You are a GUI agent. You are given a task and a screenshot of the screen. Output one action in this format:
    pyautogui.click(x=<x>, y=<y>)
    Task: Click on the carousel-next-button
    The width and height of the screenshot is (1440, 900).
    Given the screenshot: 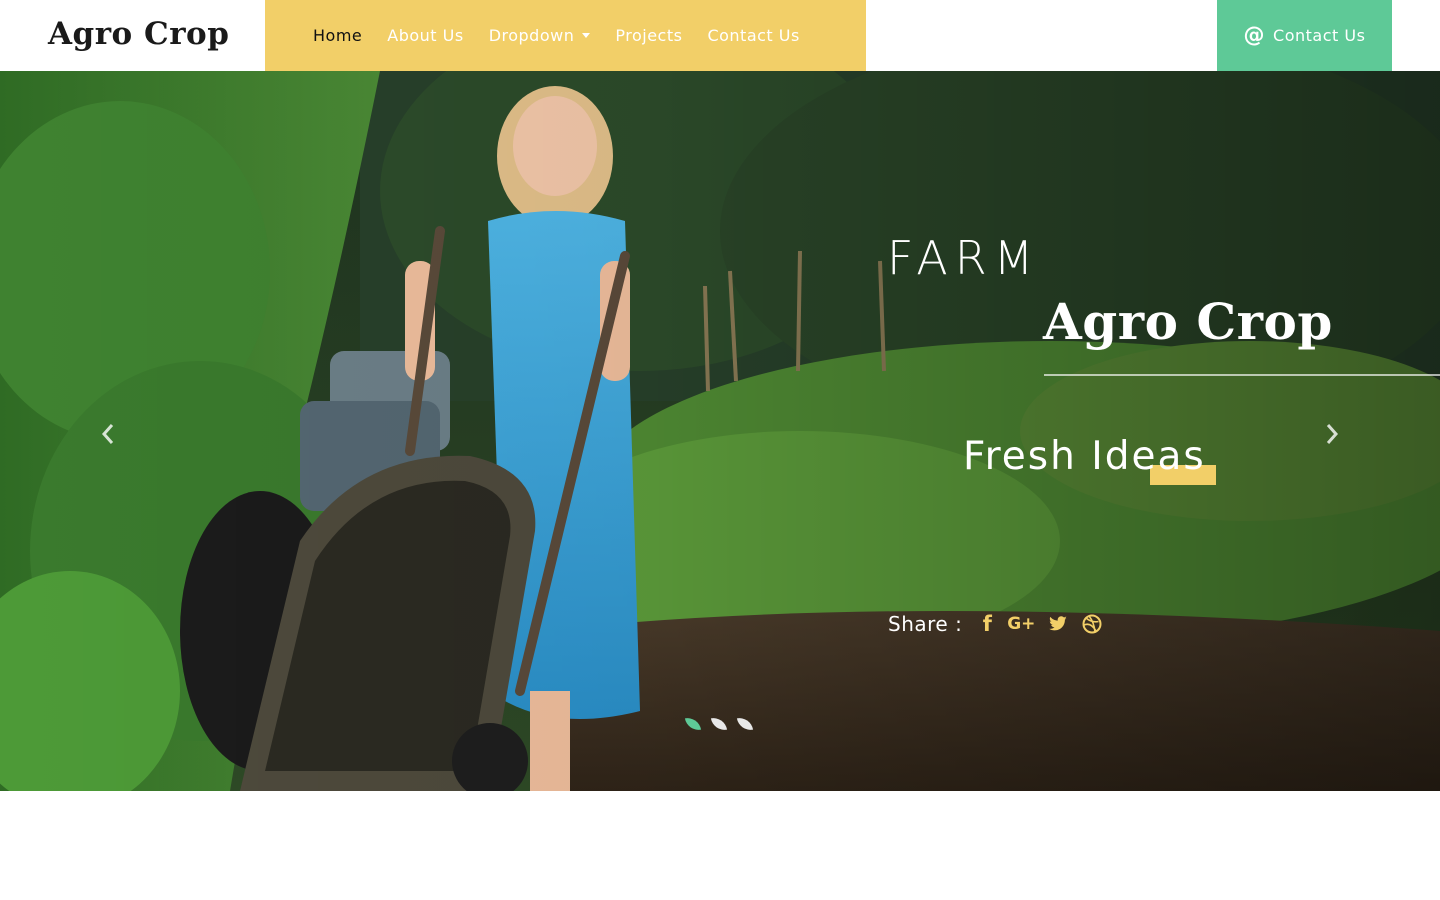 What is the action you would take?
    pyautogui.click(x=1332, y=434)
    